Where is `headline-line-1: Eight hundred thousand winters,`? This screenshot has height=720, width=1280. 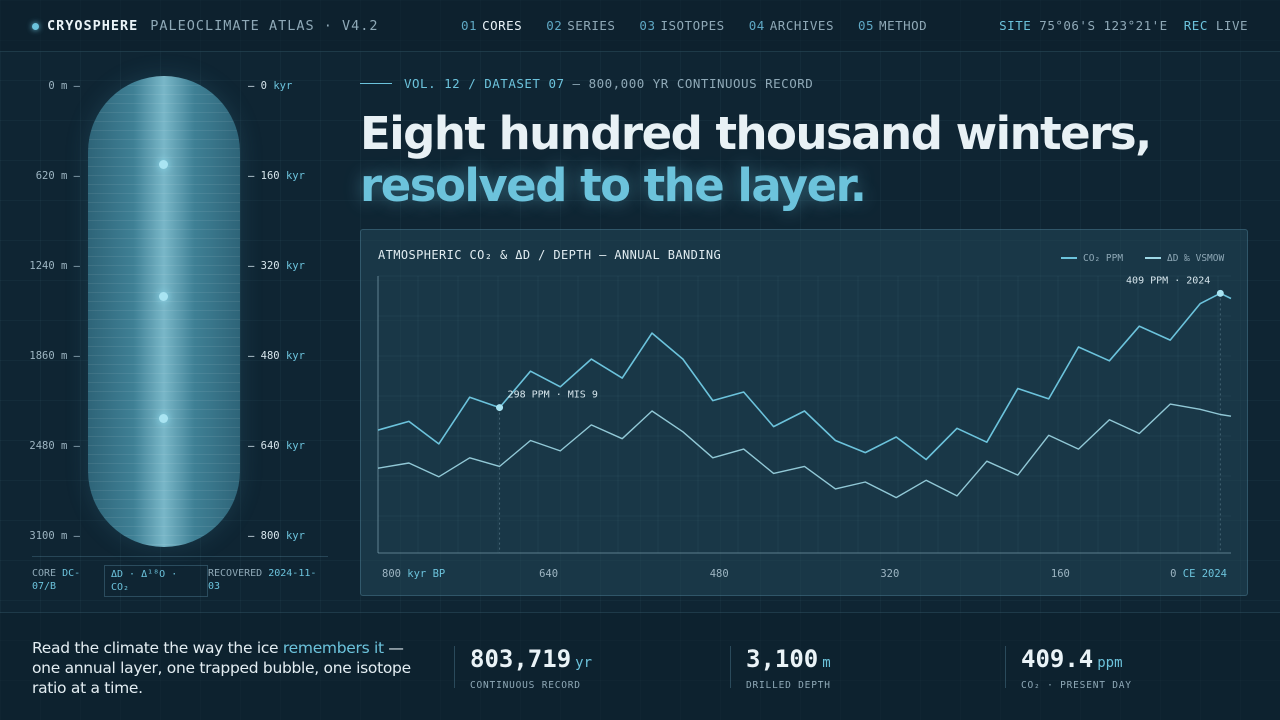
headline-line-1: Eight hundred thousand winters, is located at coordinates (756, 133).